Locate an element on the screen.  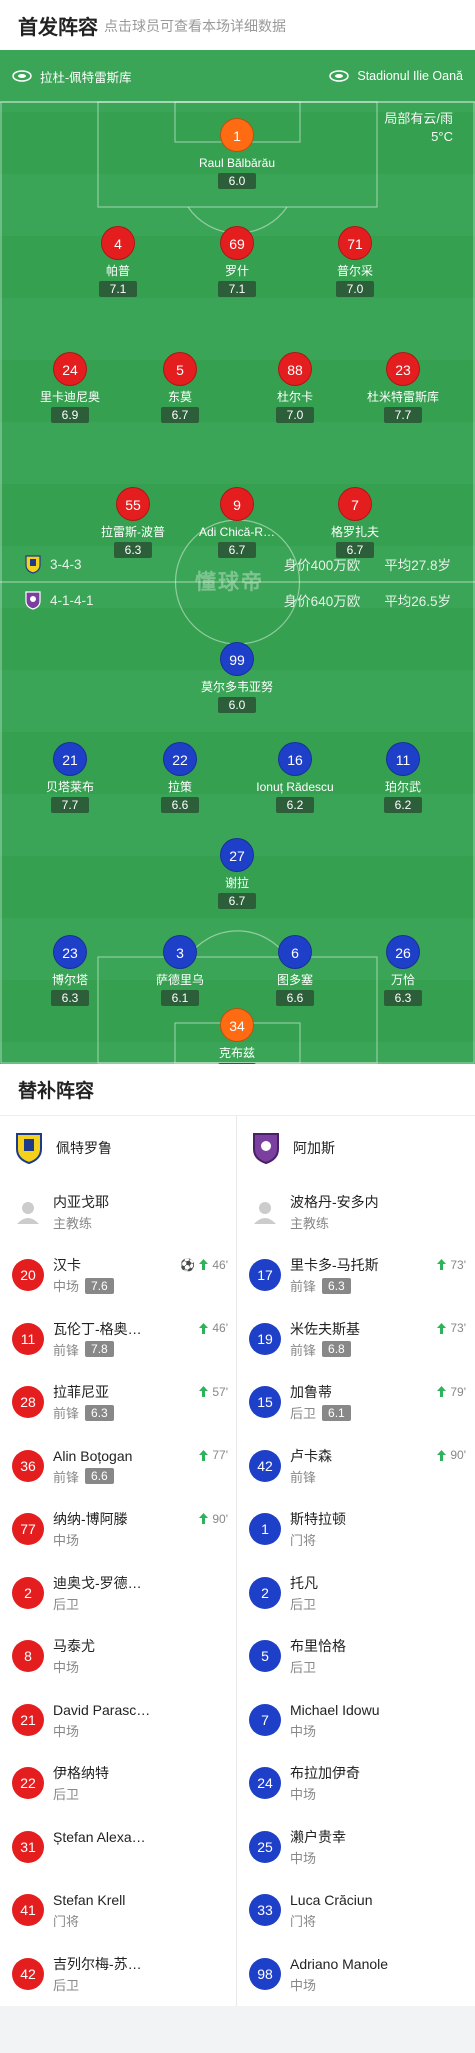
substitute-number: 31 is located at coordinates (28, 1846).